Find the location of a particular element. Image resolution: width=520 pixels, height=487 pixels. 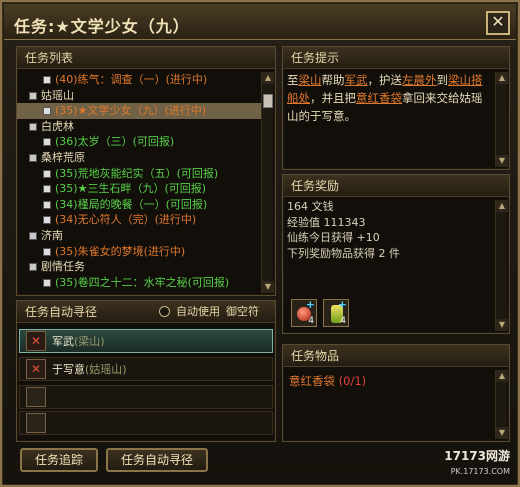

quest-items-scrollbar: ▲ ▼ is located at coordinates (501, 404).